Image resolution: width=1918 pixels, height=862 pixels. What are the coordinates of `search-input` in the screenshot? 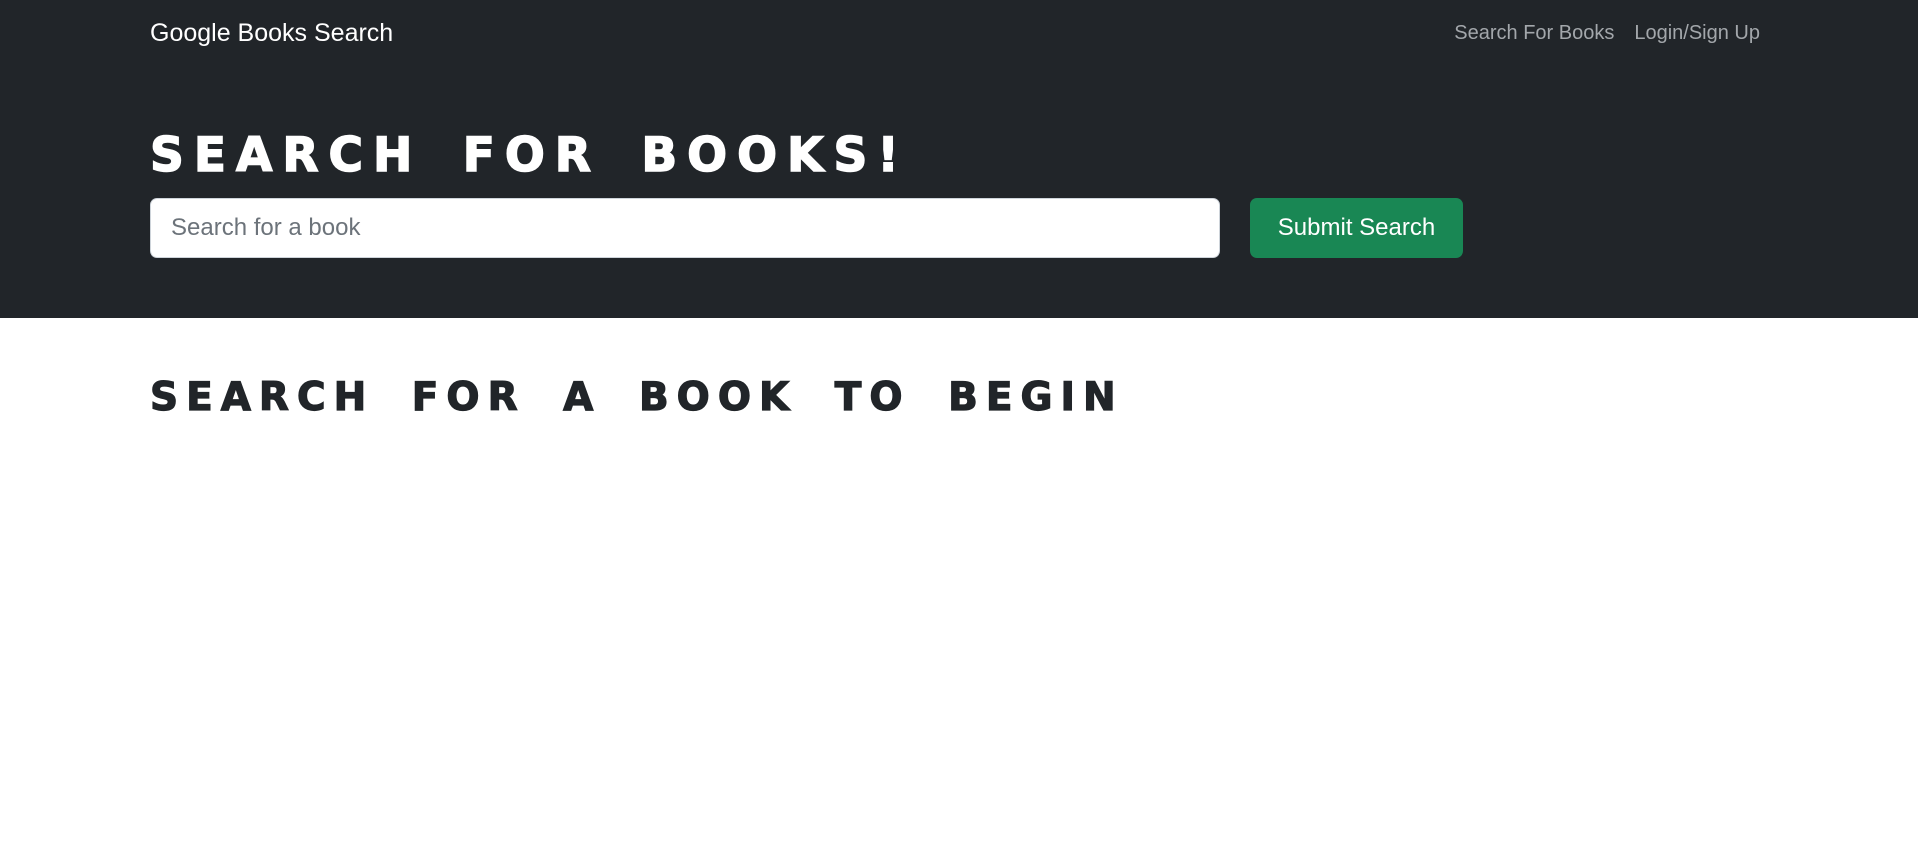 It's located at (685, 228).